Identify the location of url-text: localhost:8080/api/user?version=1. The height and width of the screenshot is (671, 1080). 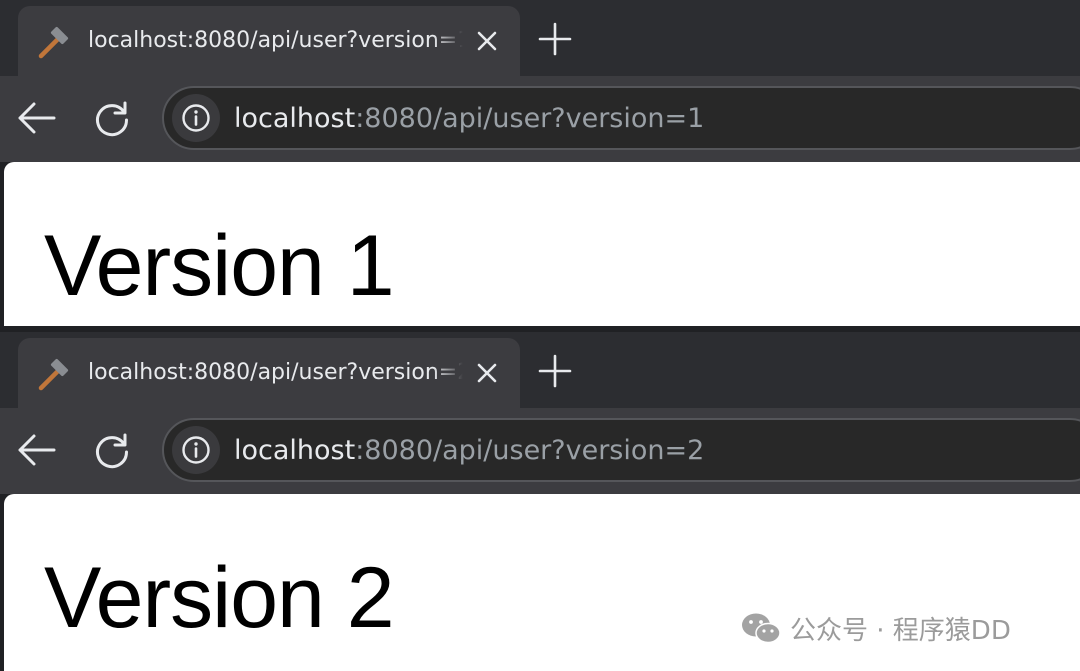
(469, 119).